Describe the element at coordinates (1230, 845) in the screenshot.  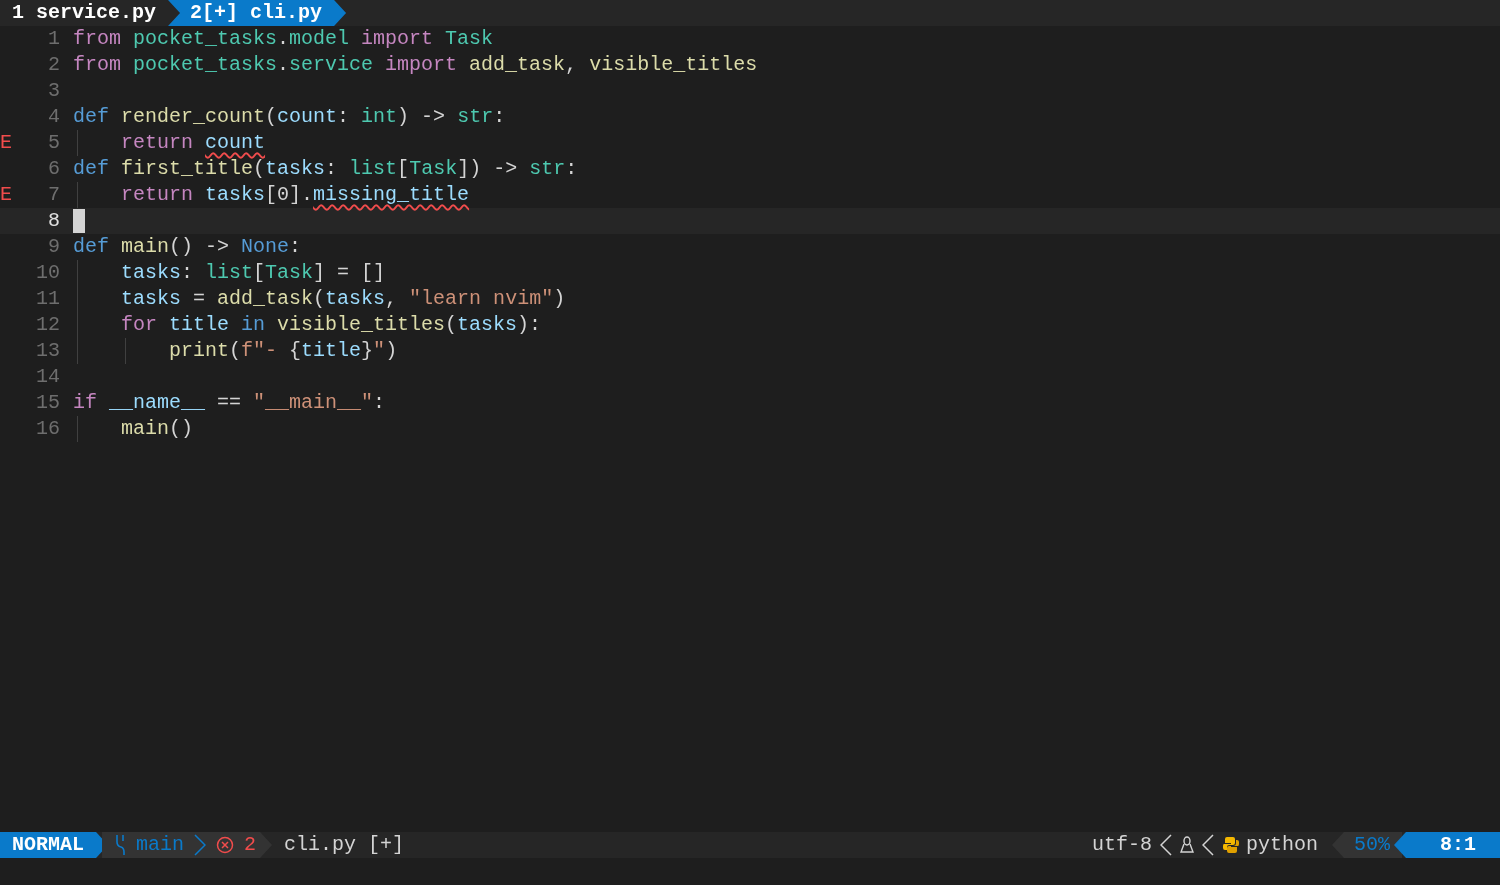
I see `python-icon` at that location.